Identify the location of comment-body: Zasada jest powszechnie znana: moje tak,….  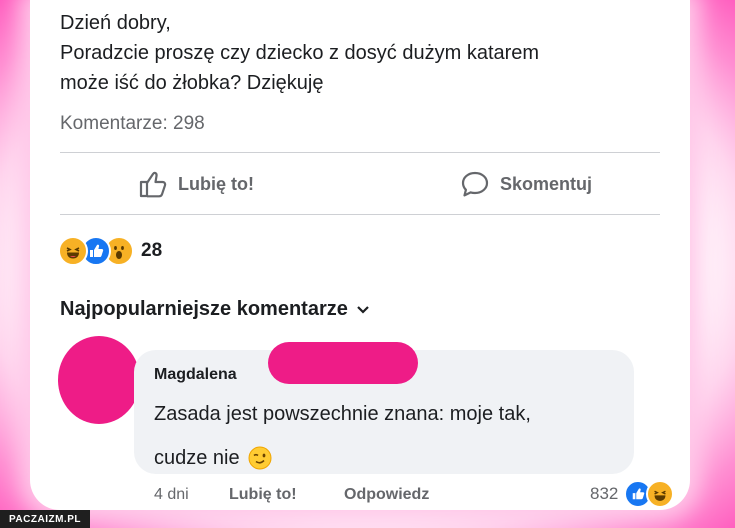
(384, 436).